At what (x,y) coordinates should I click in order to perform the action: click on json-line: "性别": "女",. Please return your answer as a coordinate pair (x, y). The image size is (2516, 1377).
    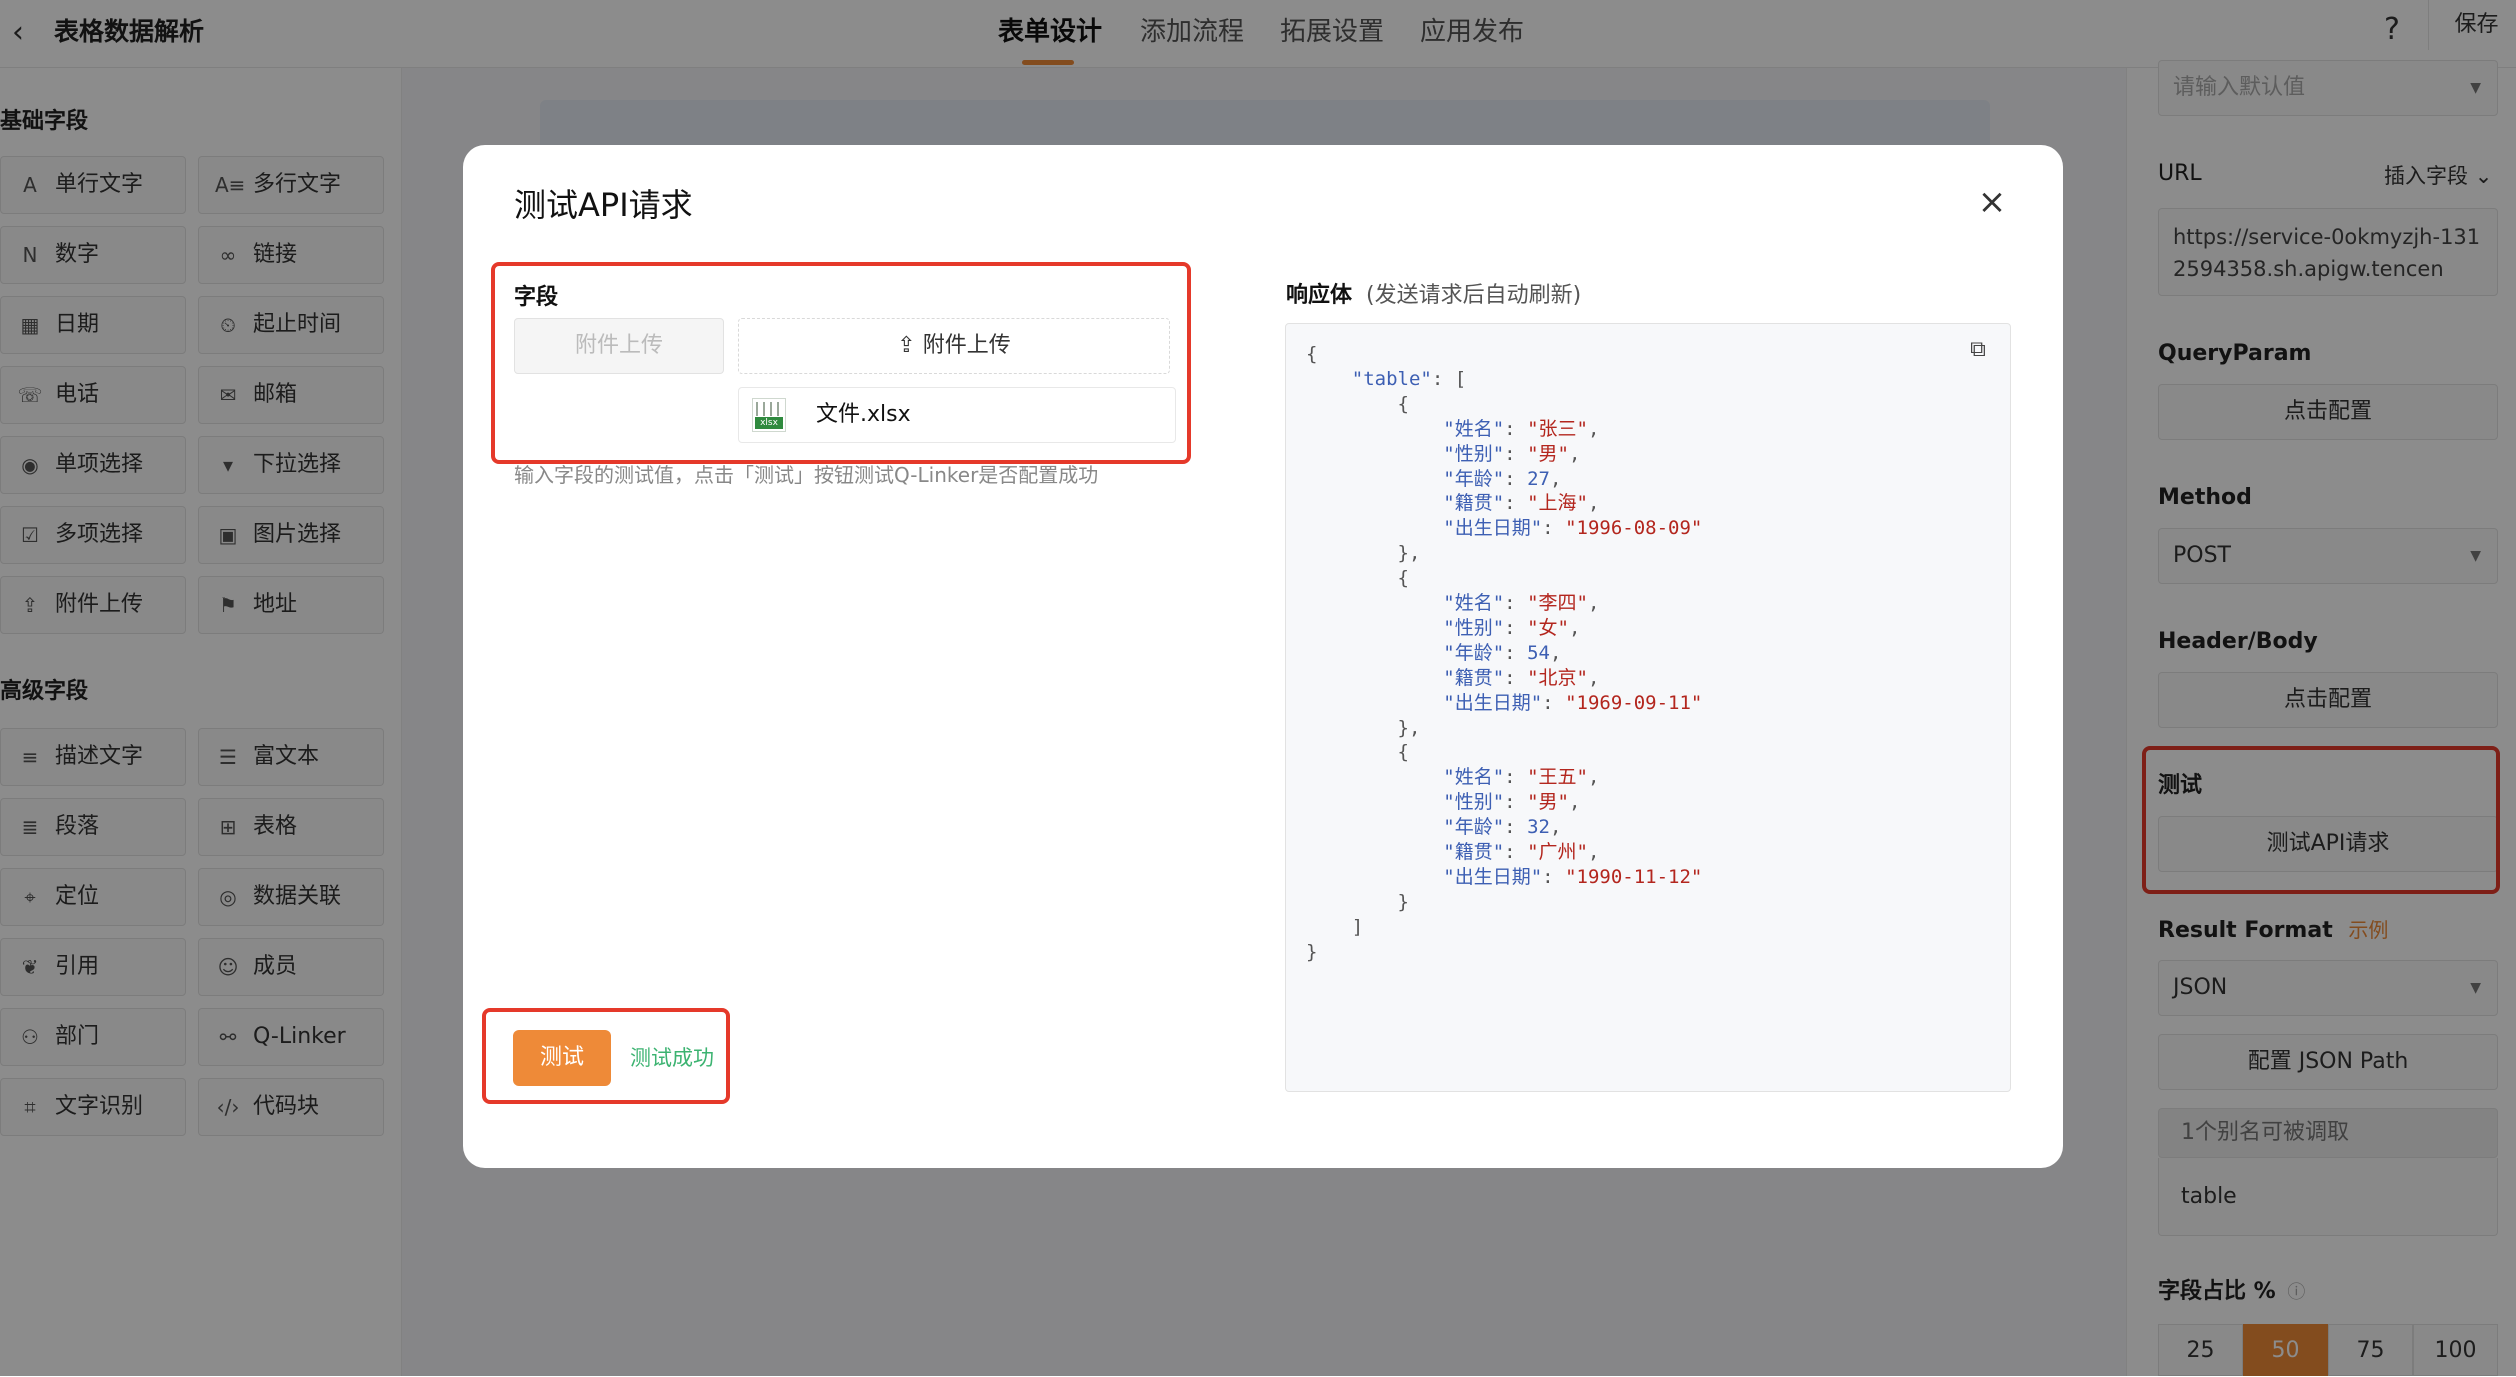
    Looking at the image, I should click on (1512, 627).